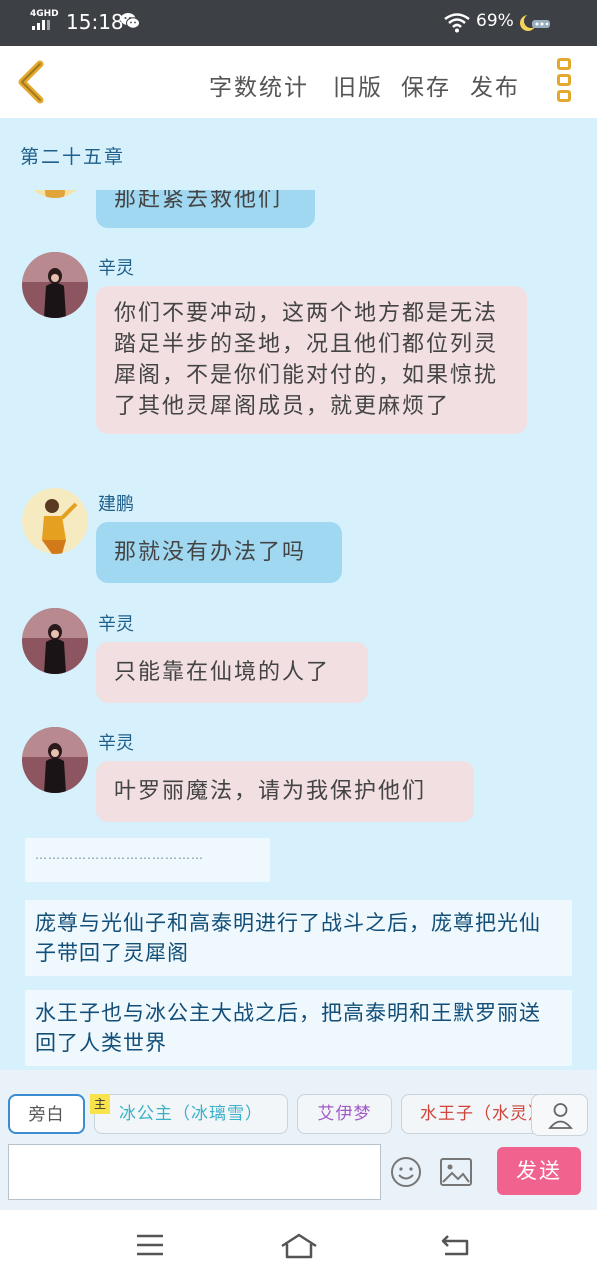 The image size is (597, 1280). What do you see at coordinates (41, 25) in the screenshot?
I see `signal-icon` at bounding box center [41, 25].